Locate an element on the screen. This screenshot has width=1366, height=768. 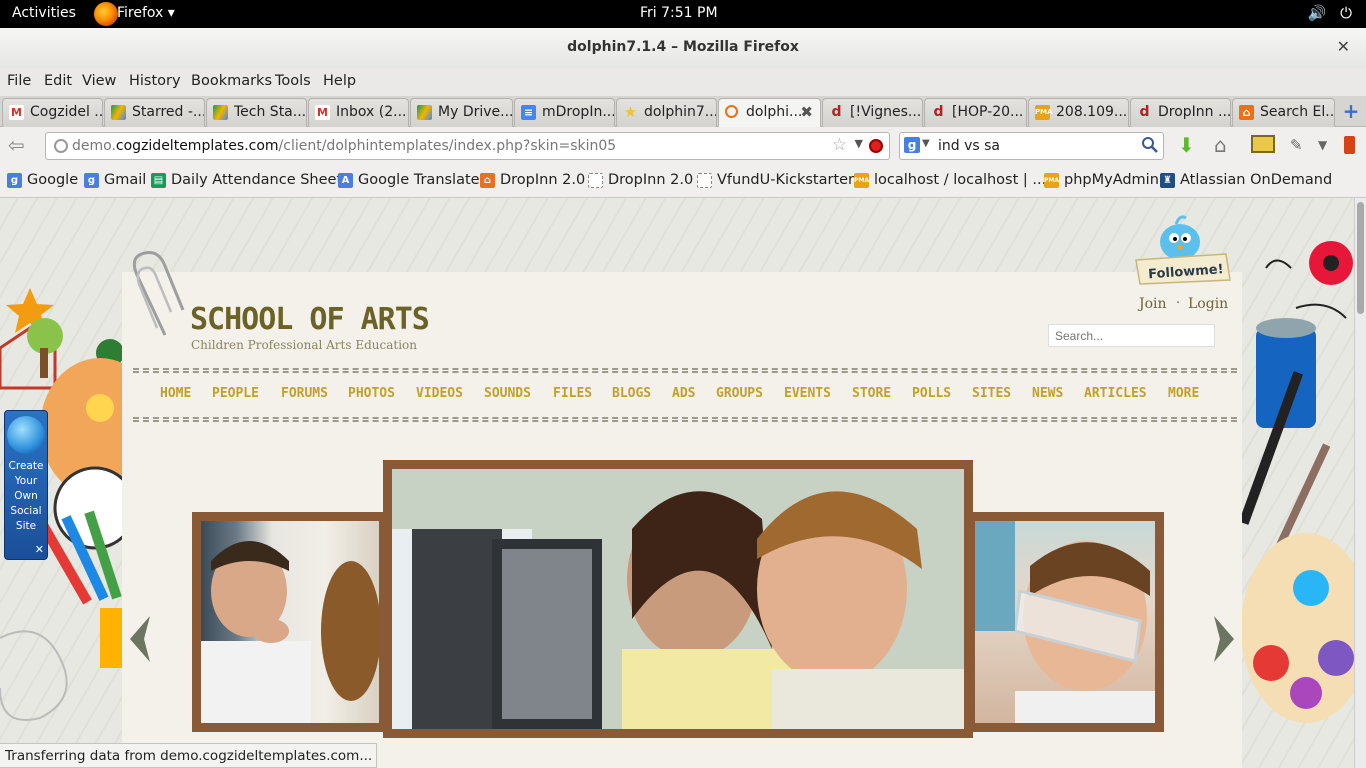
star-icon: ★ is located at coordinates (630, 112).